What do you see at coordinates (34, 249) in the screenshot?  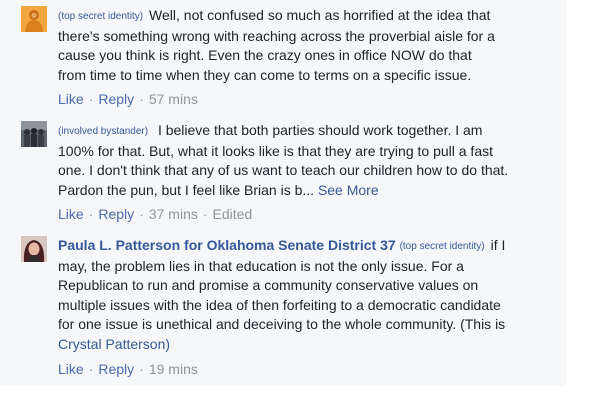 I see `avatar-paula-patterson` at bounding box center [34, 249].